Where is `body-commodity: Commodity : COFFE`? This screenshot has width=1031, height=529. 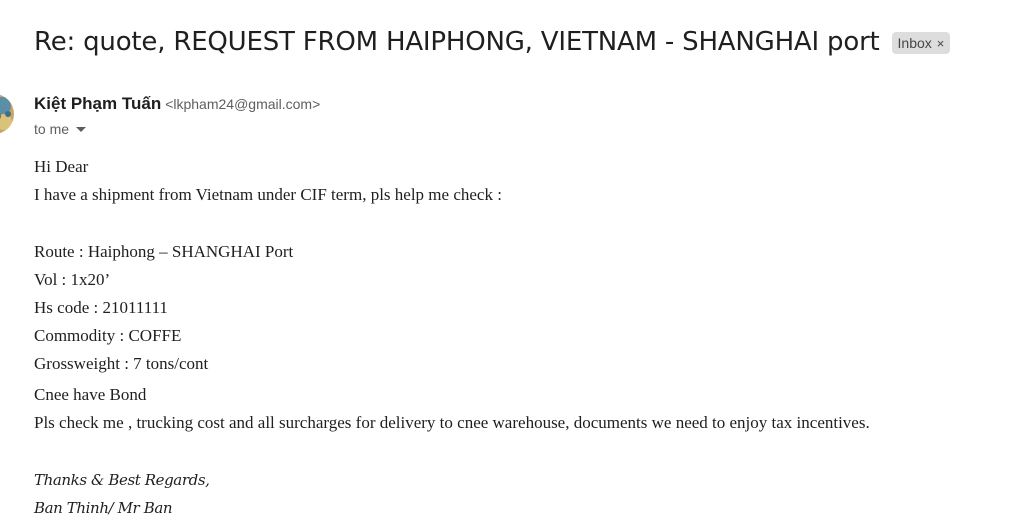 body-commodity: Commodity : COFFE is located at coordinates (108, 335).